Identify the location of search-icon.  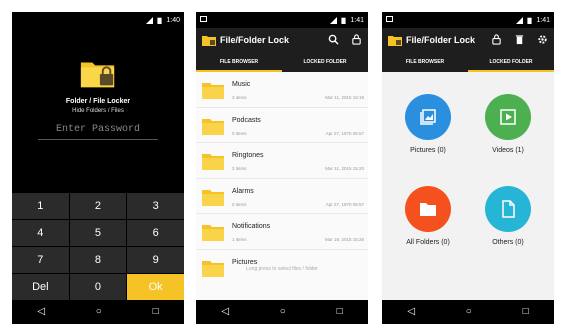
(333, 39).